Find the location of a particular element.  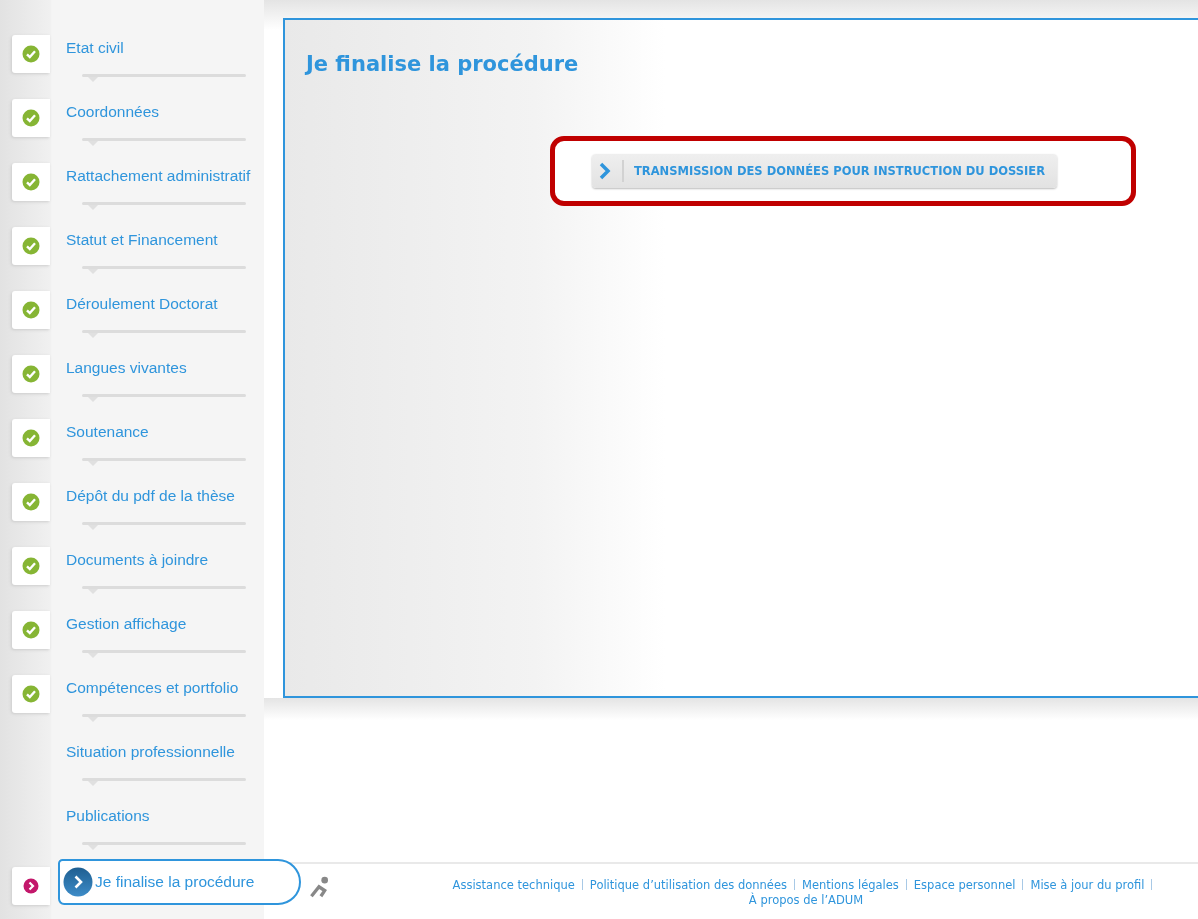

sidebar-item: Gestion affichage is located at coordinates (126, 624).